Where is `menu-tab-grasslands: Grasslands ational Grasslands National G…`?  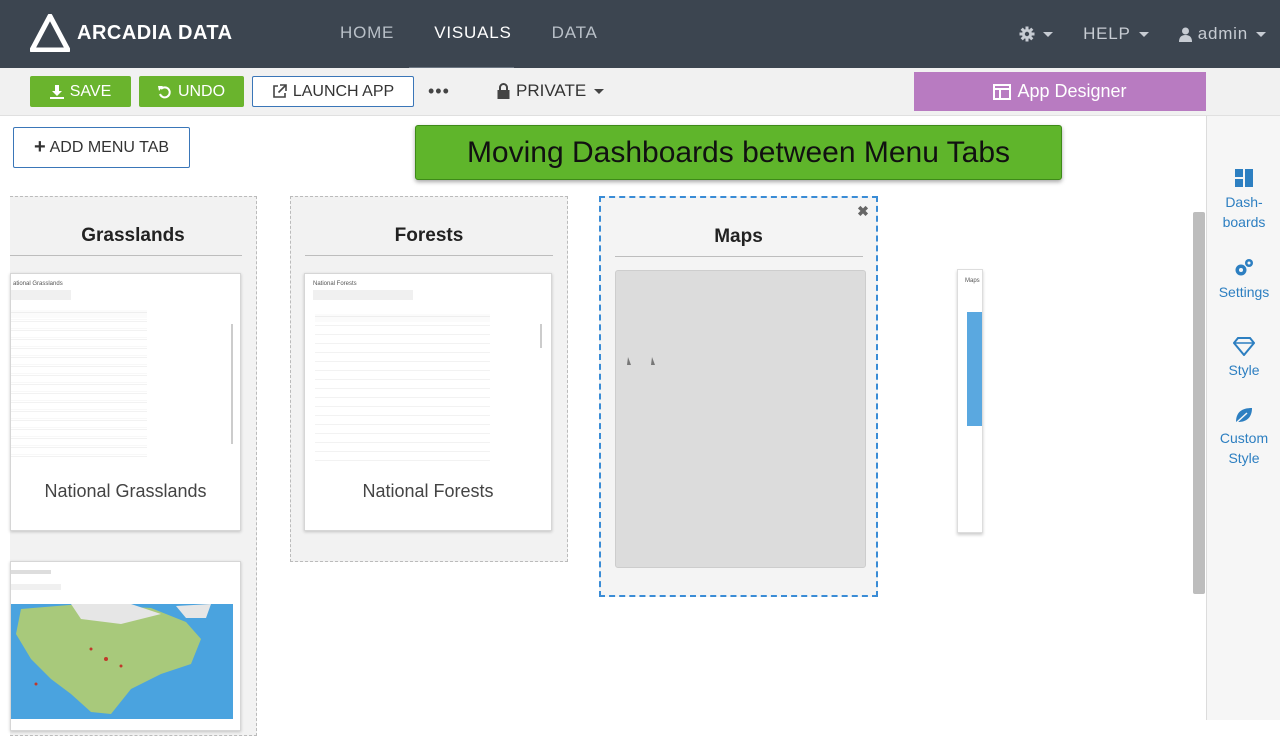 menu-tab-grasslands: Grasslands ational Grasslands National G… is located at coordinates (133, 466).